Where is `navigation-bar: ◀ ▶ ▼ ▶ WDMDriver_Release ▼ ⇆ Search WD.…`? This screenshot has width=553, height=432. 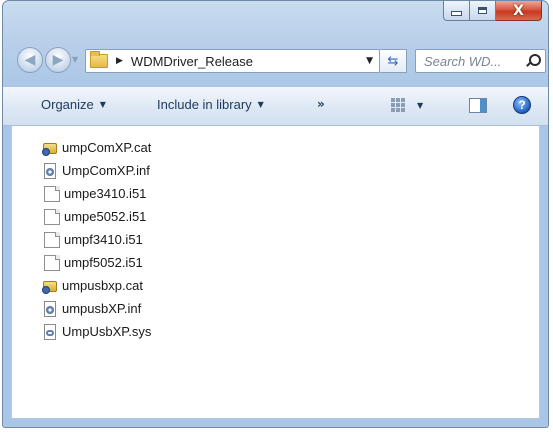 navigation-bar: ◀ ▶ ▼ ▶ WDMDriver_Release ▼ ⇆ Search WD.… is located at coordinates (279, 62).